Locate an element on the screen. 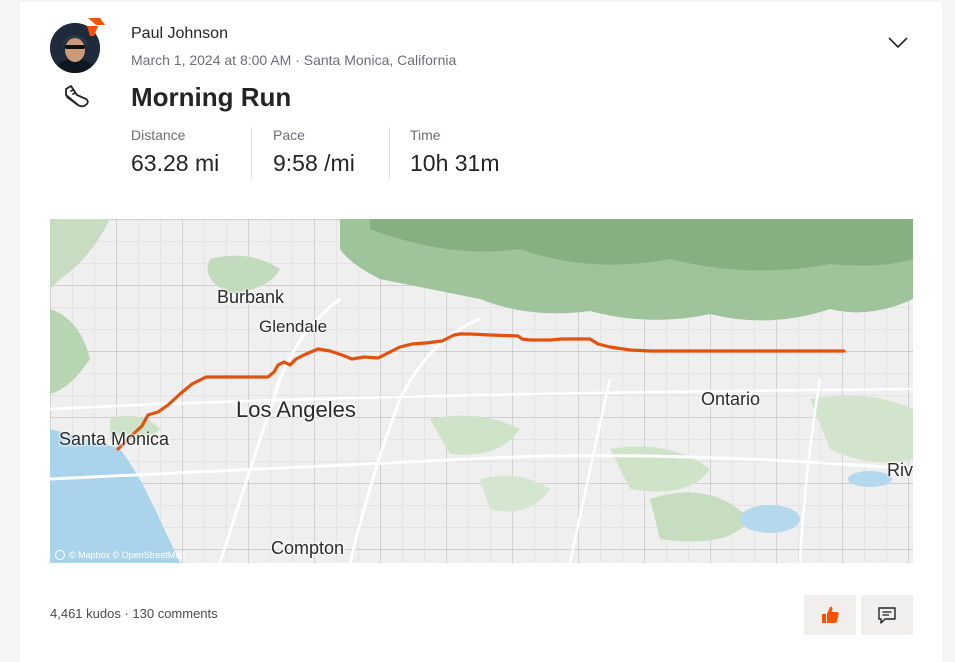  comment-button is located at coordinates (887, 615).